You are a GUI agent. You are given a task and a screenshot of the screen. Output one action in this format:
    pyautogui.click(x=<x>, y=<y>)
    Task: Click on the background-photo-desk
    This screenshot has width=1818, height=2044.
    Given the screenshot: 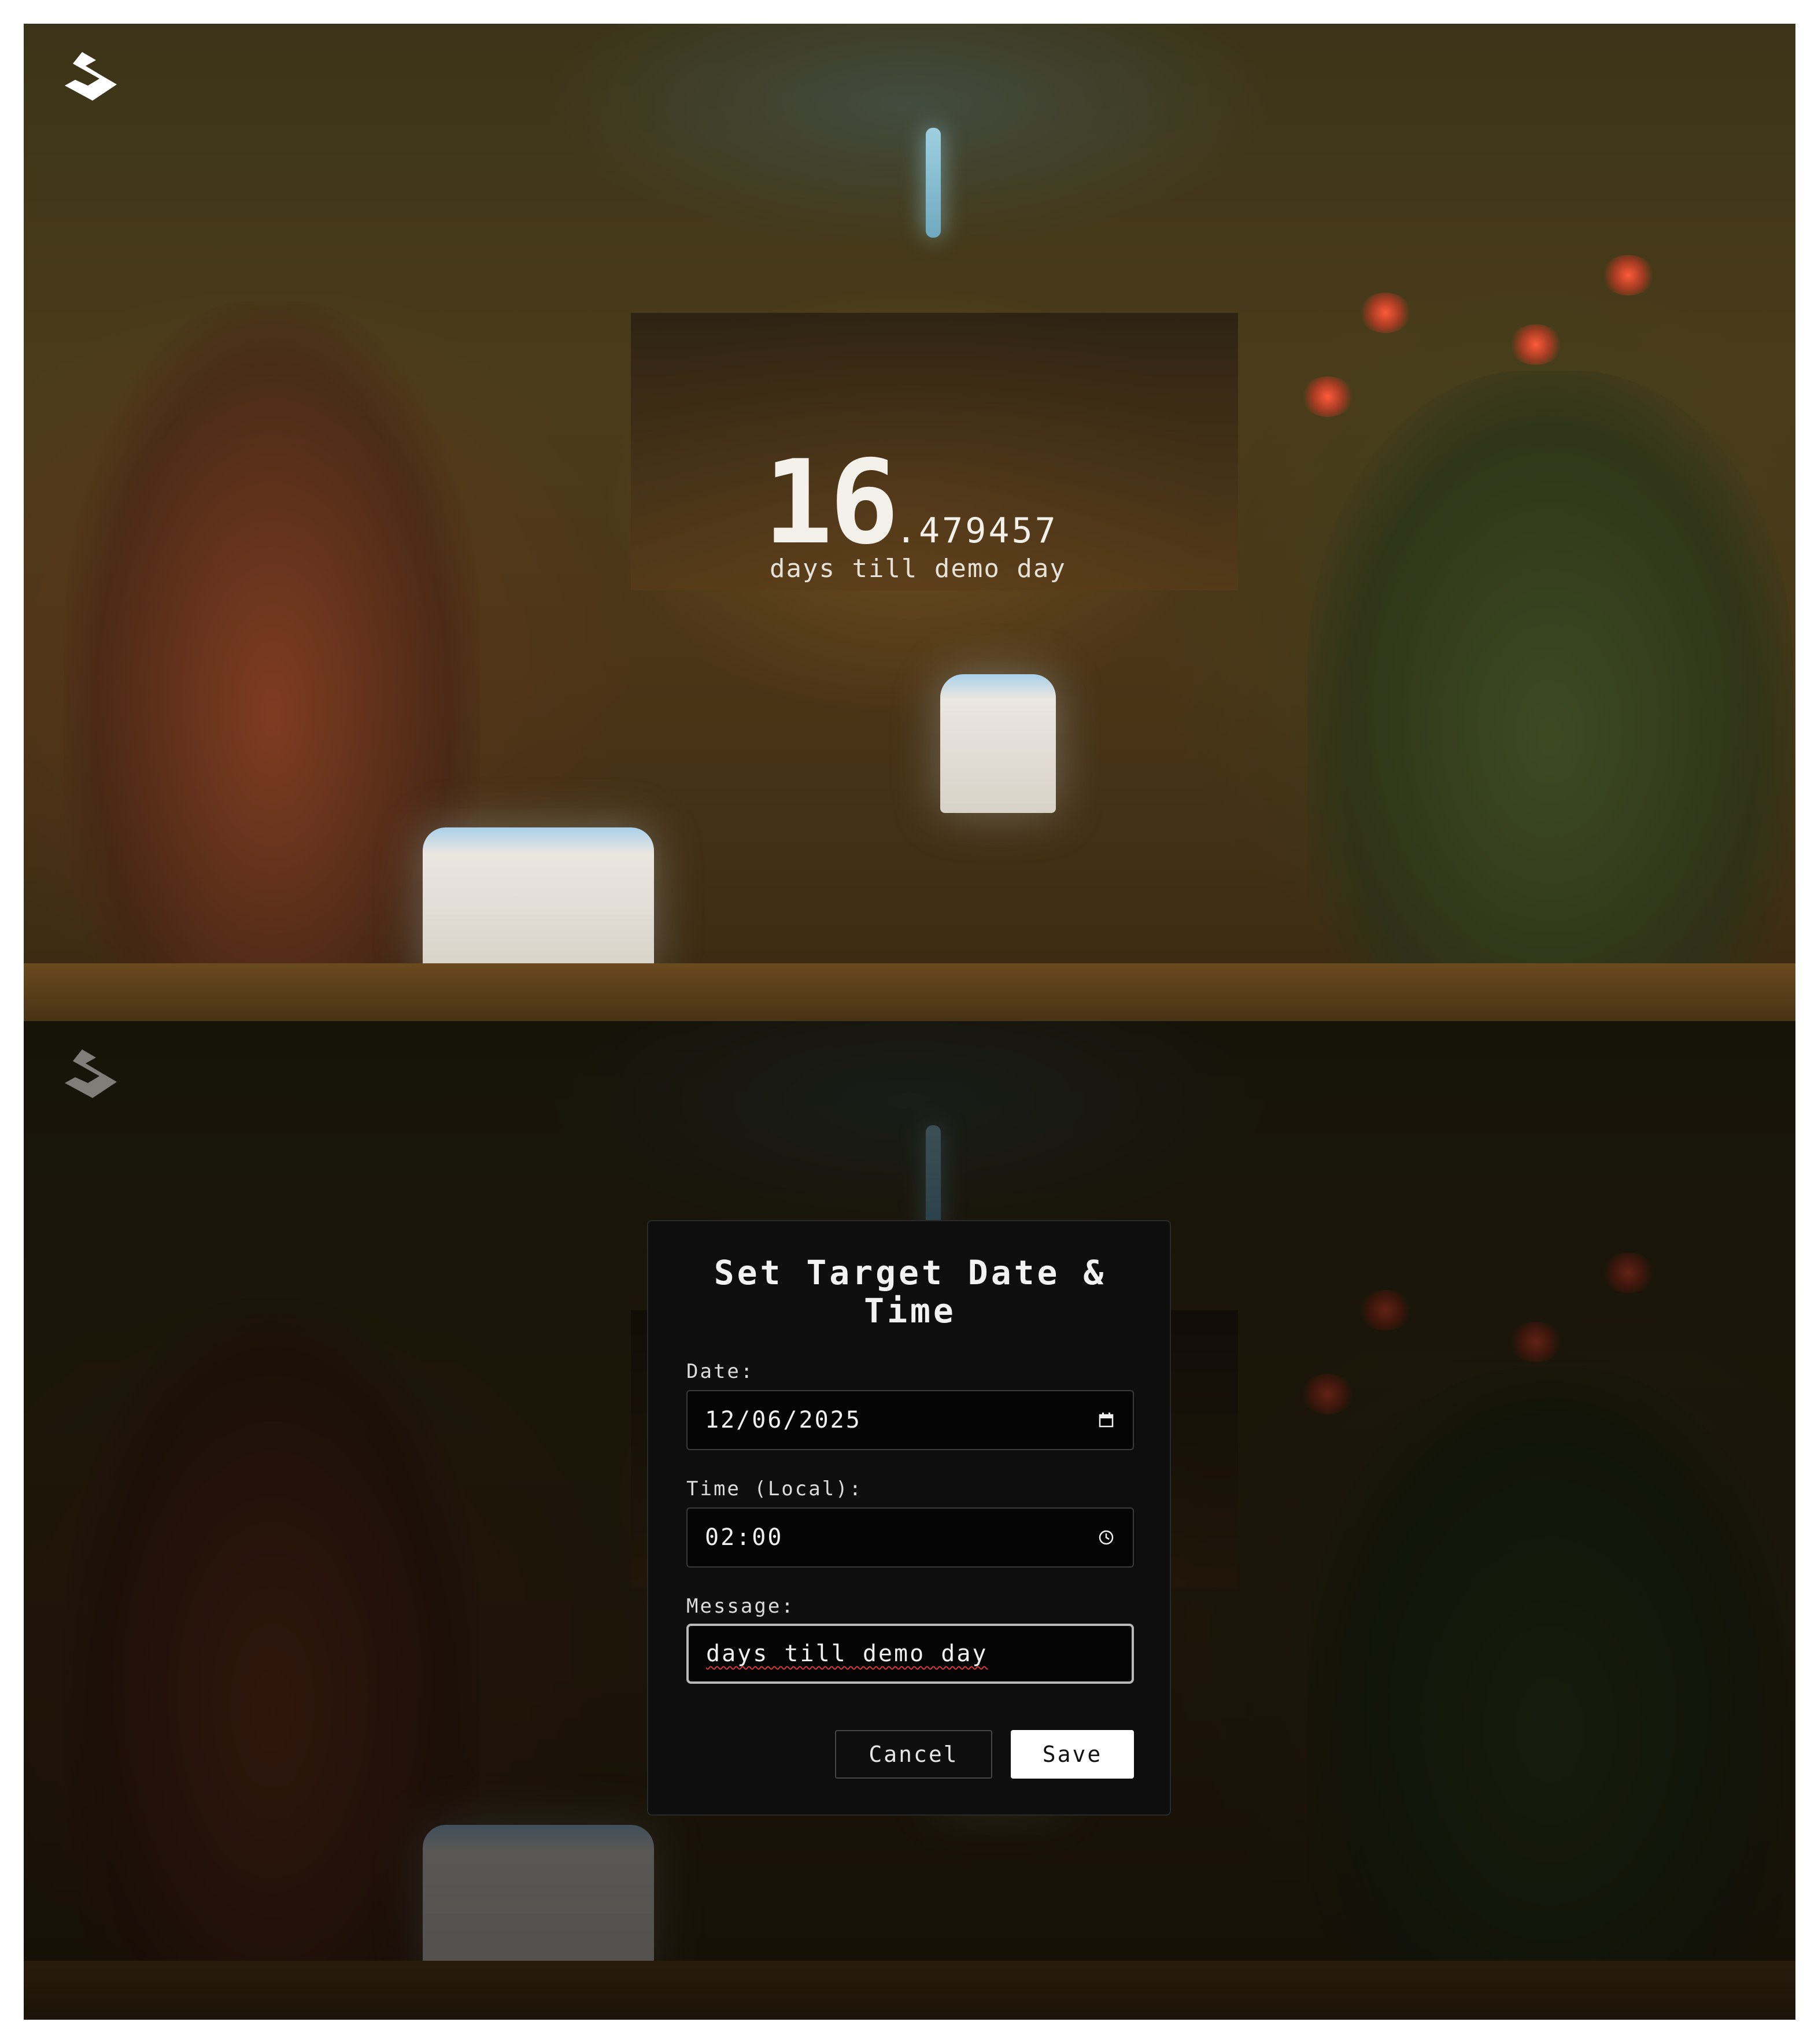 What is the action you would take?
    pyautogui.click(x=909, y=992)
    